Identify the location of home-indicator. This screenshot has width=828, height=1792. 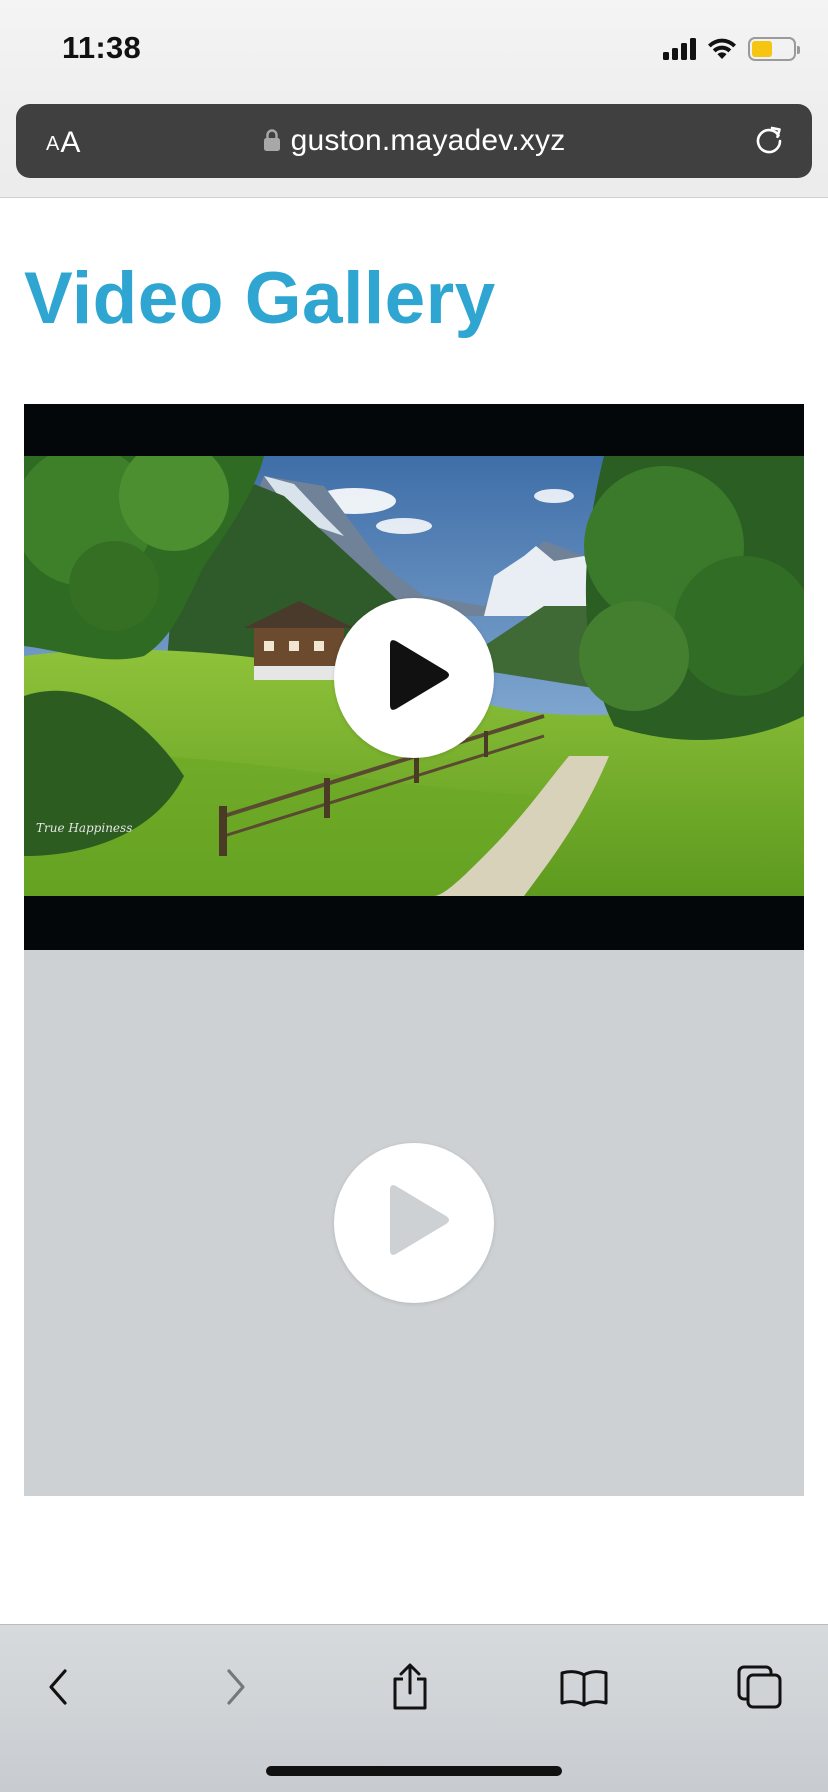
(414, 1771).